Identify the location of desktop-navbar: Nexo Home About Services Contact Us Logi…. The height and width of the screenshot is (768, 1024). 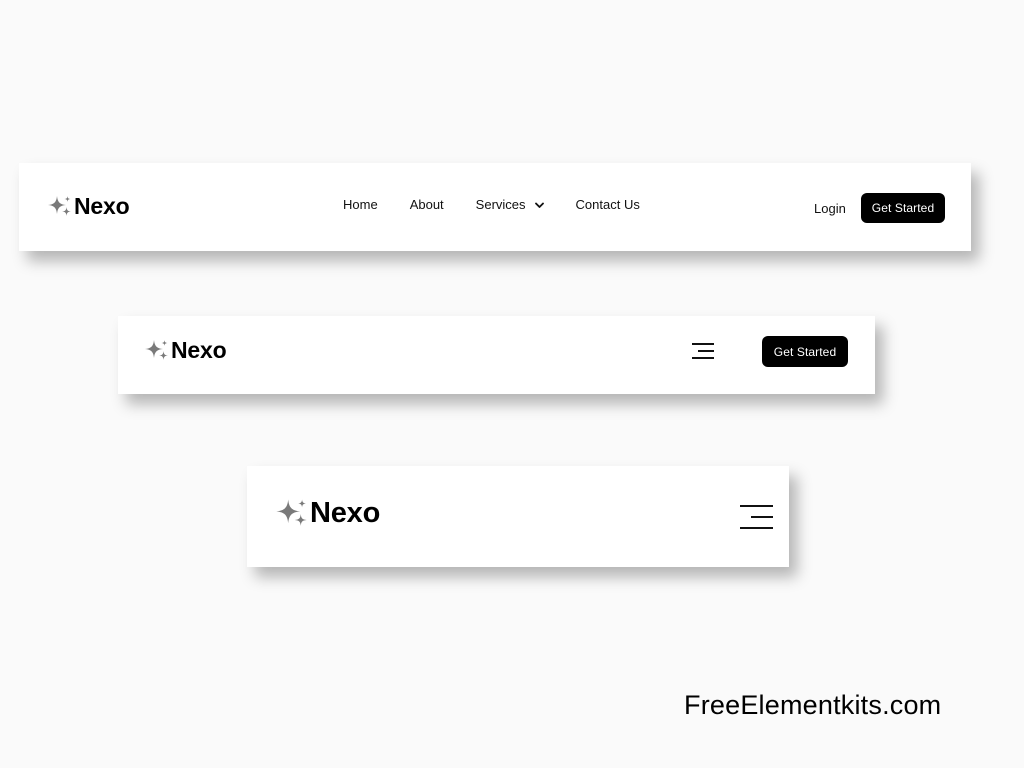
(495, 207).